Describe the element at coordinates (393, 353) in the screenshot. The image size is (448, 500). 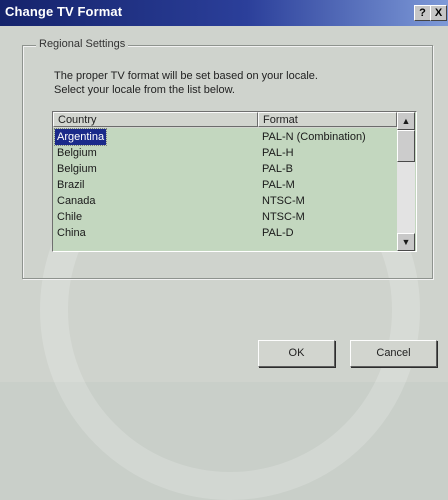
I see `cancel-button: Cancel` at that location.